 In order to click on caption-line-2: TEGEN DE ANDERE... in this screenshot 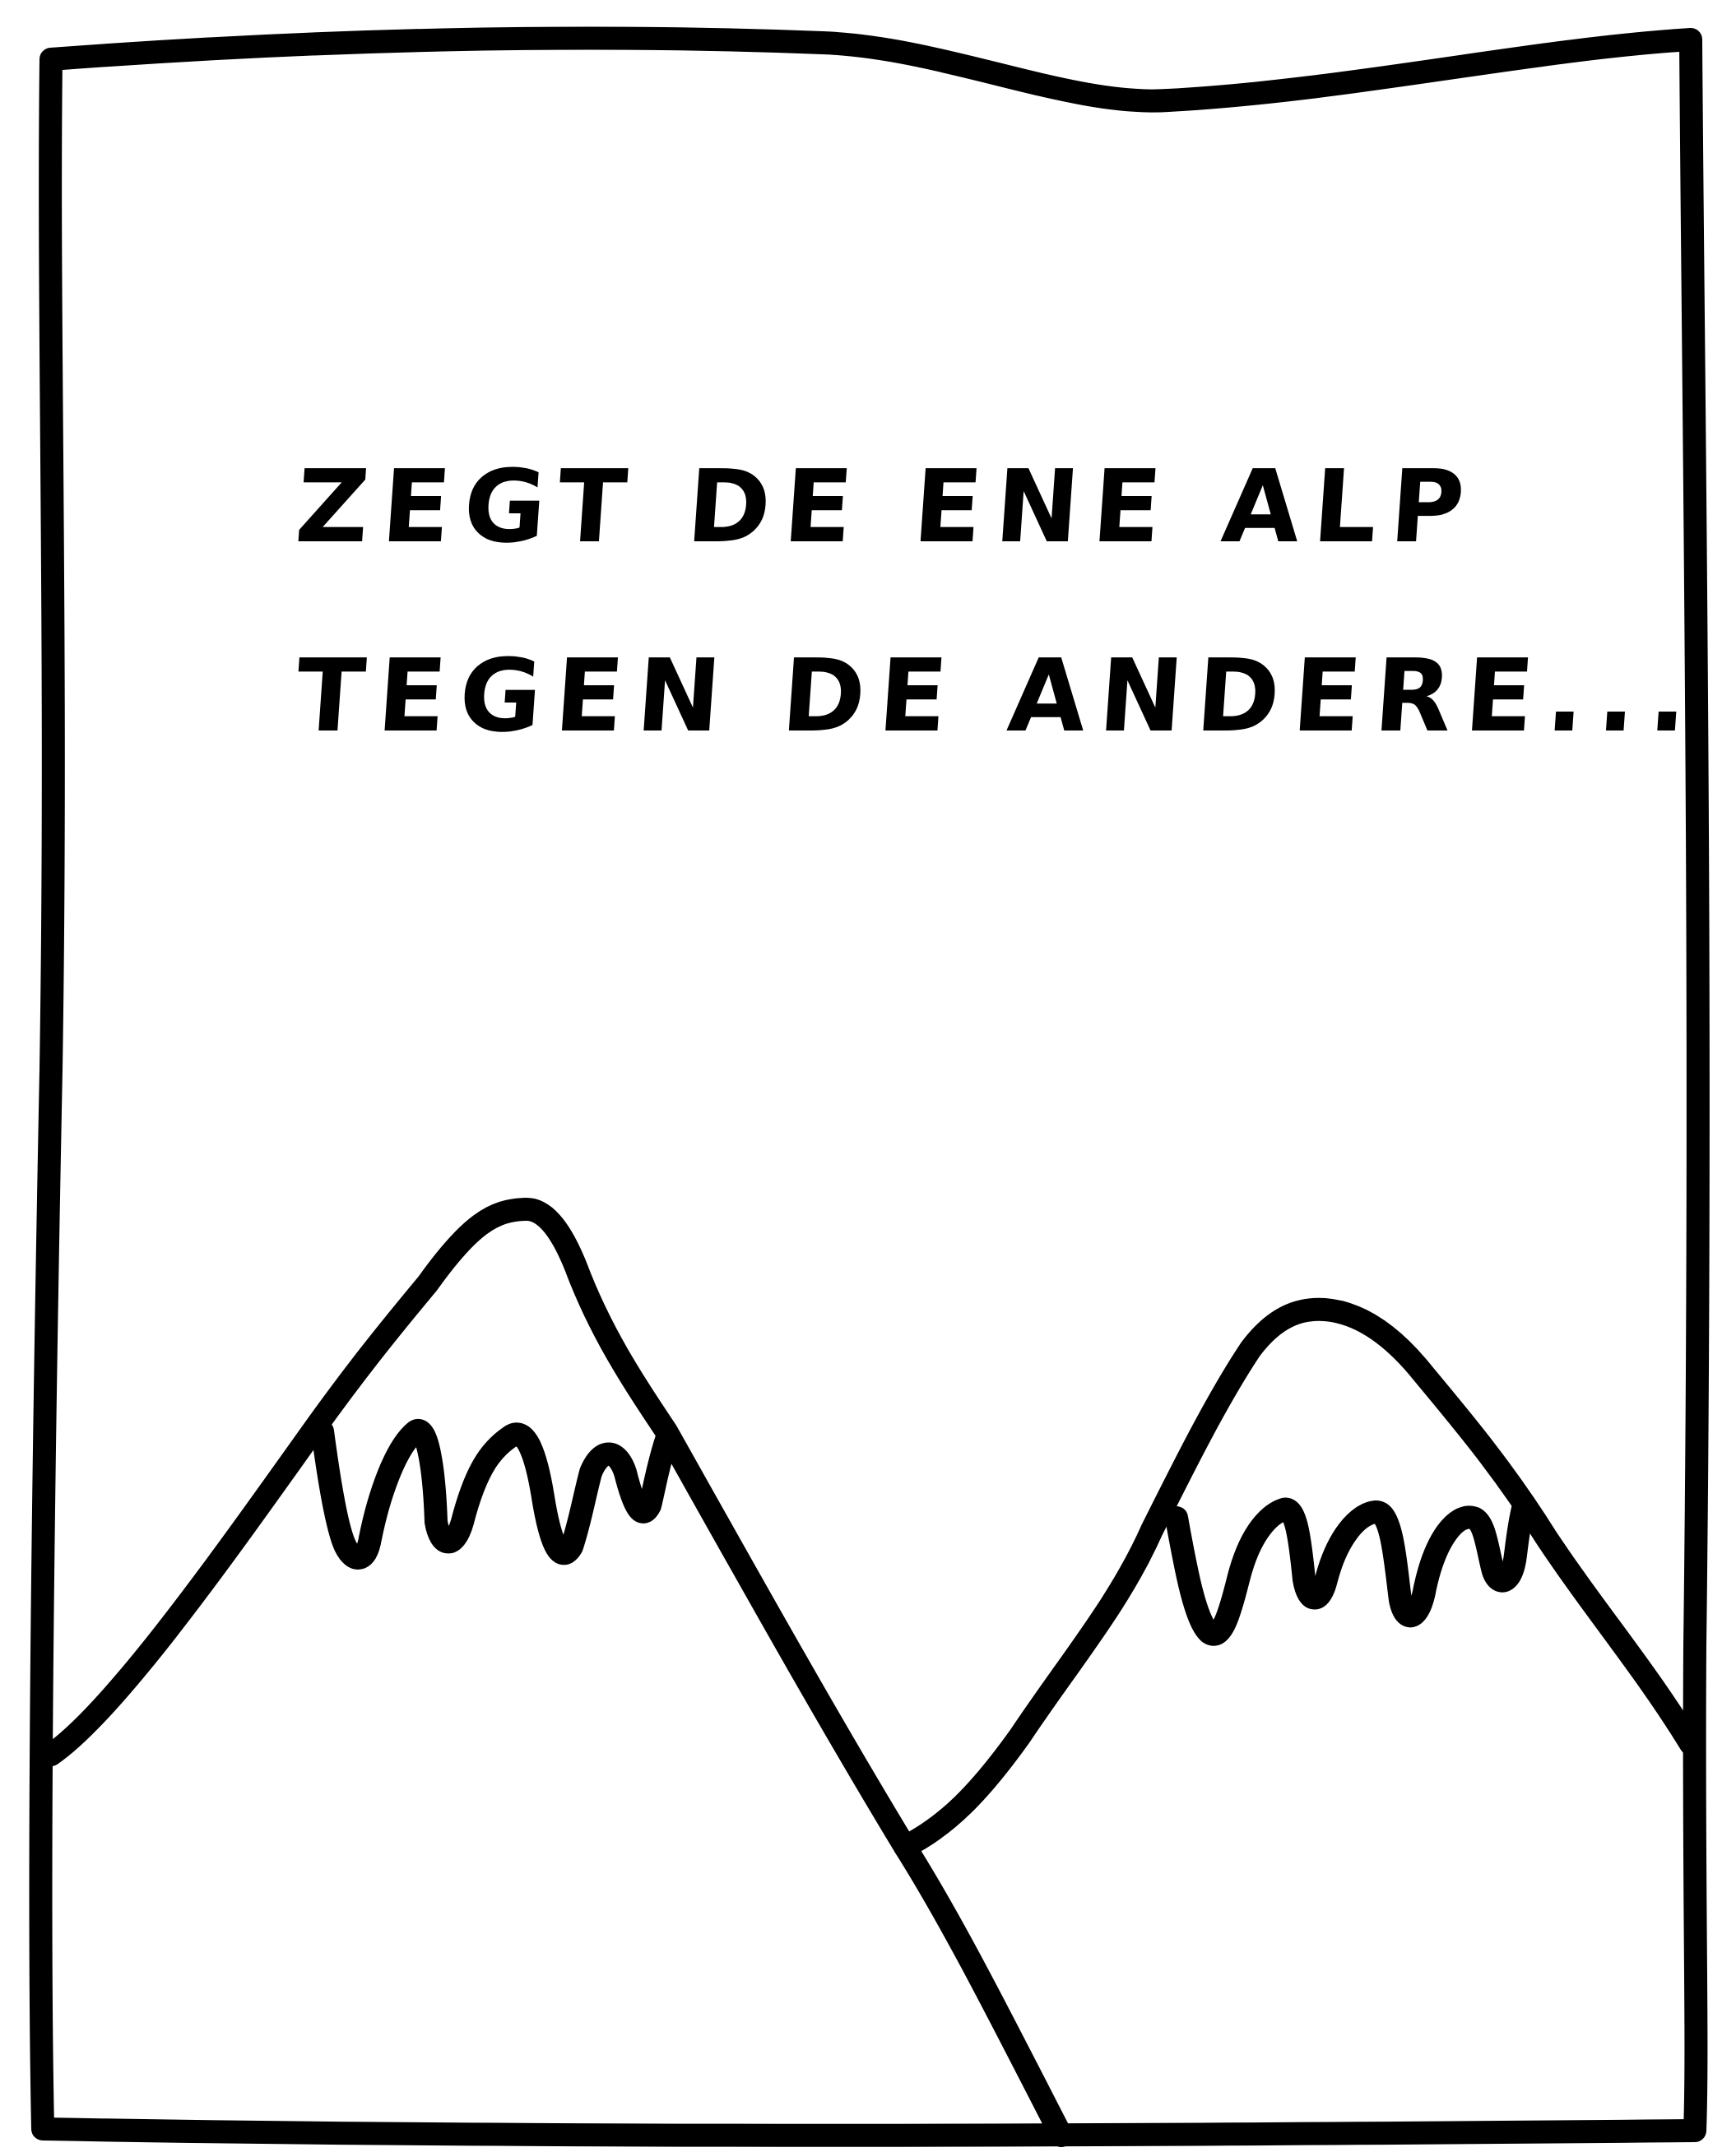, I will do `click(999, 696)`.